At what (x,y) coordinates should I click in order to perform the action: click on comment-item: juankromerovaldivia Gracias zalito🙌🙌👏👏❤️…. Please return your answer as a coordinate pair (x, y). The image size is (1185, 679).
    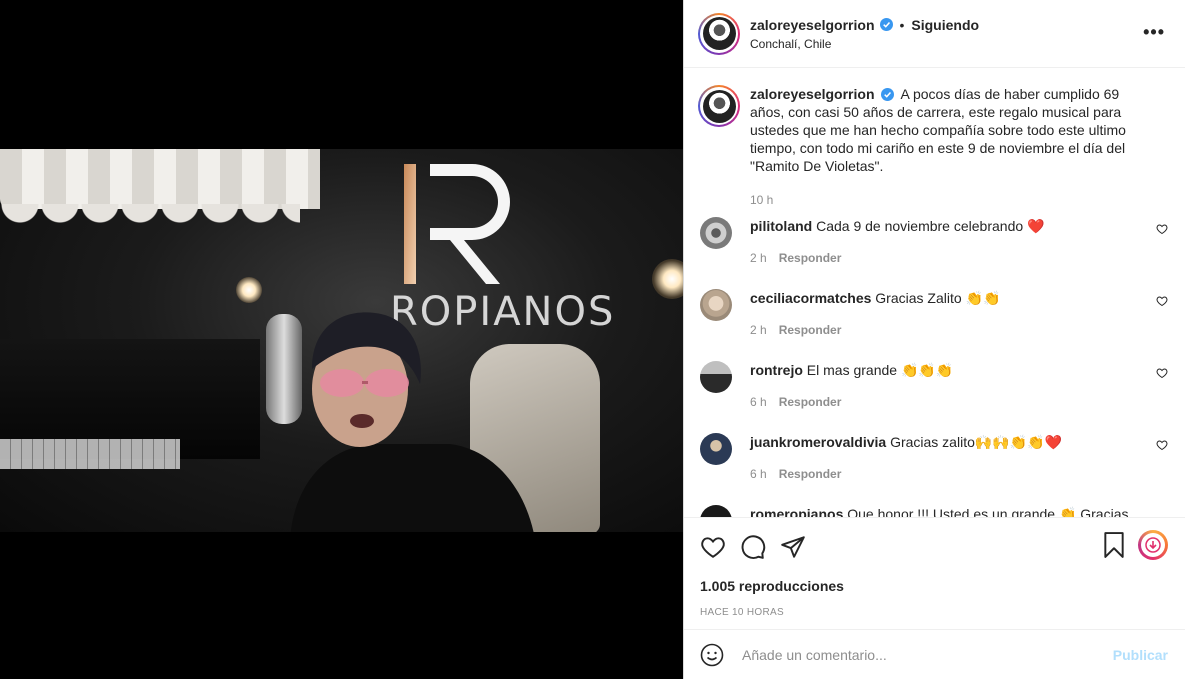
    Looking at the image, I should click on (935, 458).